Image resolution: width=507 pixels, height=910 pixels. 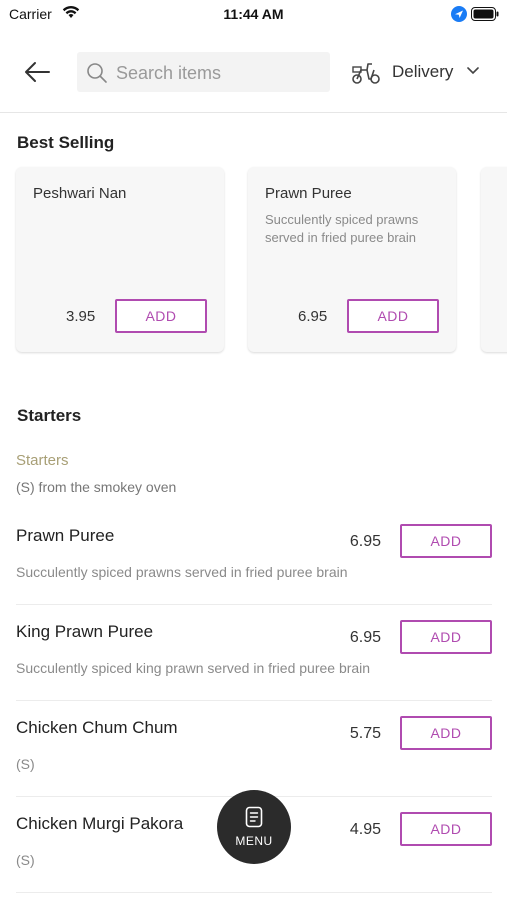 What do you see at coordinates (120, 259) in the screenshot?
I see `best-selling-card: Peshwari Nan 3.95 ADD` at bounding box center [120, 259].